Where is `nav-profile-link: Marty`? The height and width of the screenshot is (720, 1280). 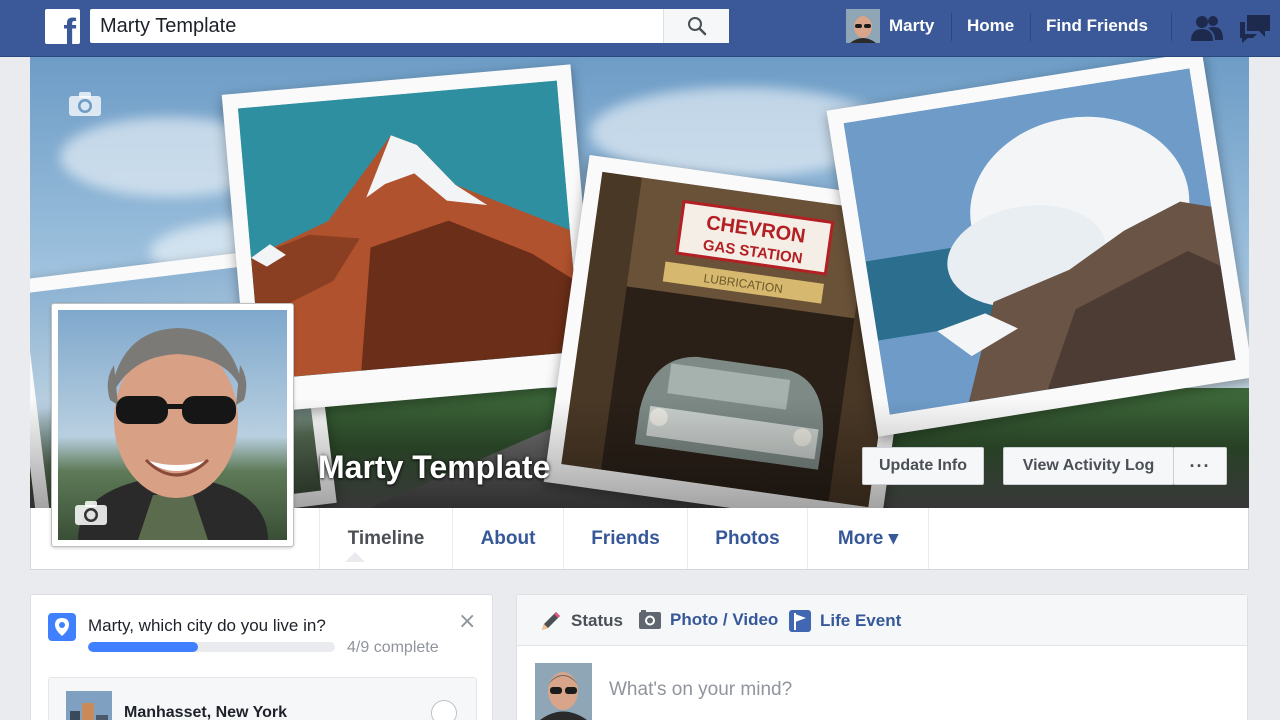 nav-profile-link: Marty is located at coordinates (890, 26).